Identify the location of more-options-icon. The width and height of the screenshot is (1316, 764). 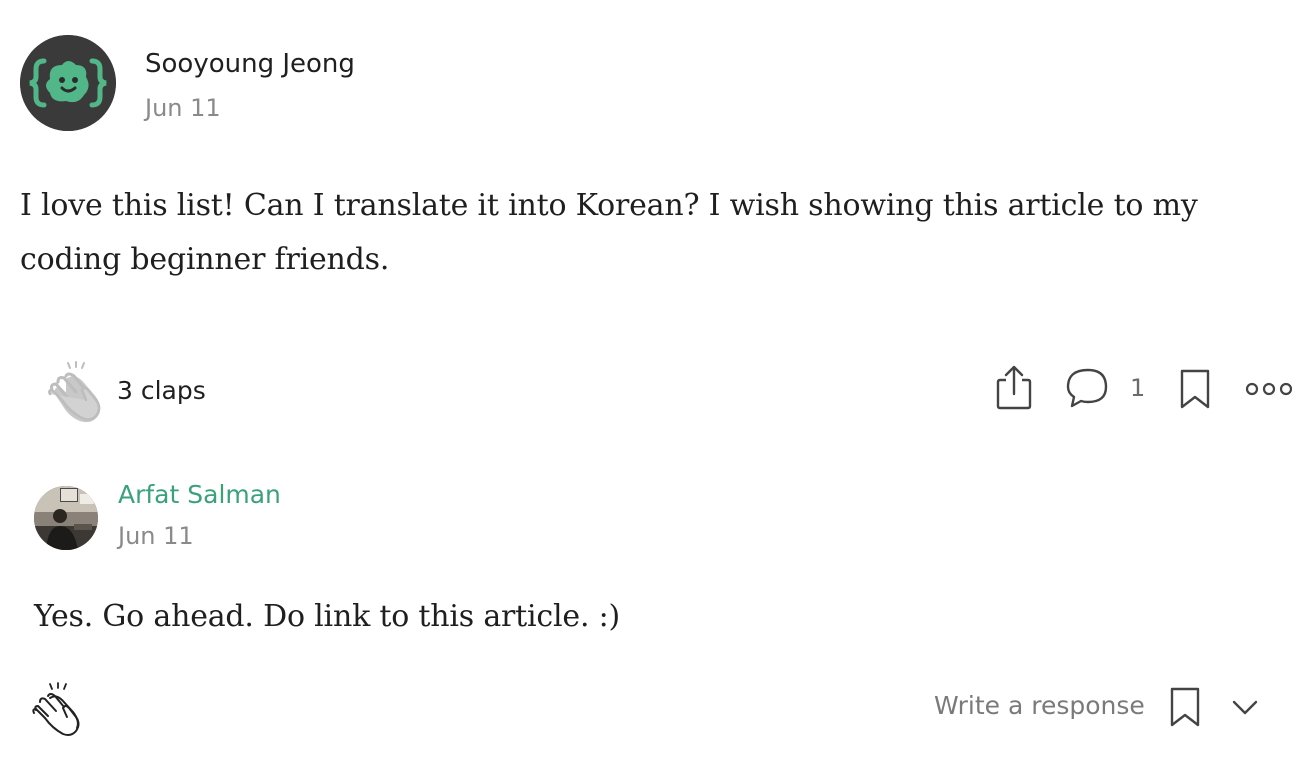
(1269, 389).